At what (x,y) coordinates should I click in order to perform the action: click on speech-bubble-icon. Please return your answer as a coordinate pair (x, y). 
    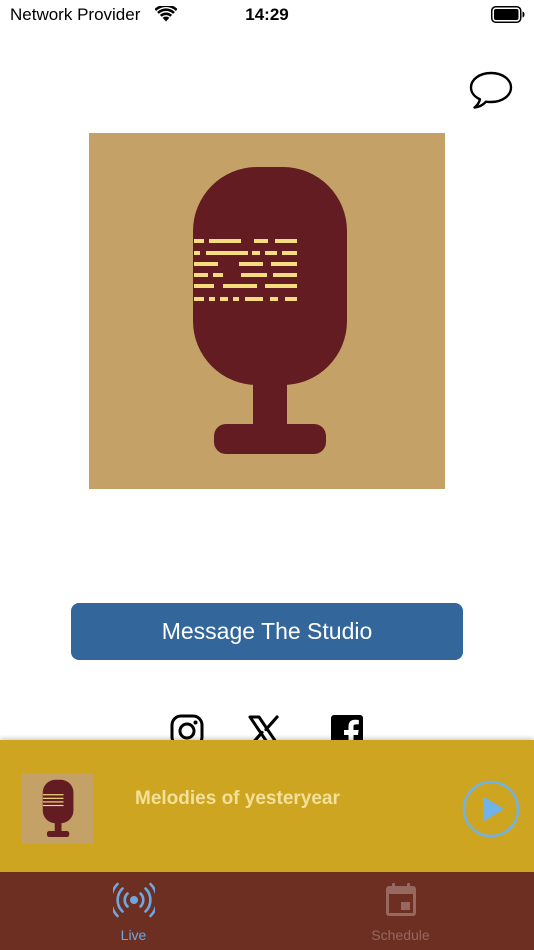
    Looking at the image, I should click on (491, 90).